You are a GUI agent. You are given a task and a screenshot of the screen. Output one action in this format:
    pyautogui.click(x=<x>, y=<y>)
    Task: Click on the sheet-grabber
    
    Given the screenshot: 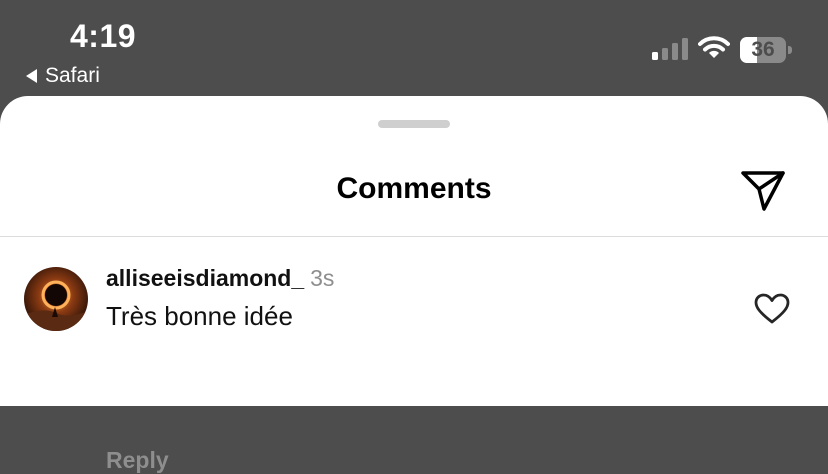 What is the action you would take?
    pyautogui.click(x=414, y=124)
    